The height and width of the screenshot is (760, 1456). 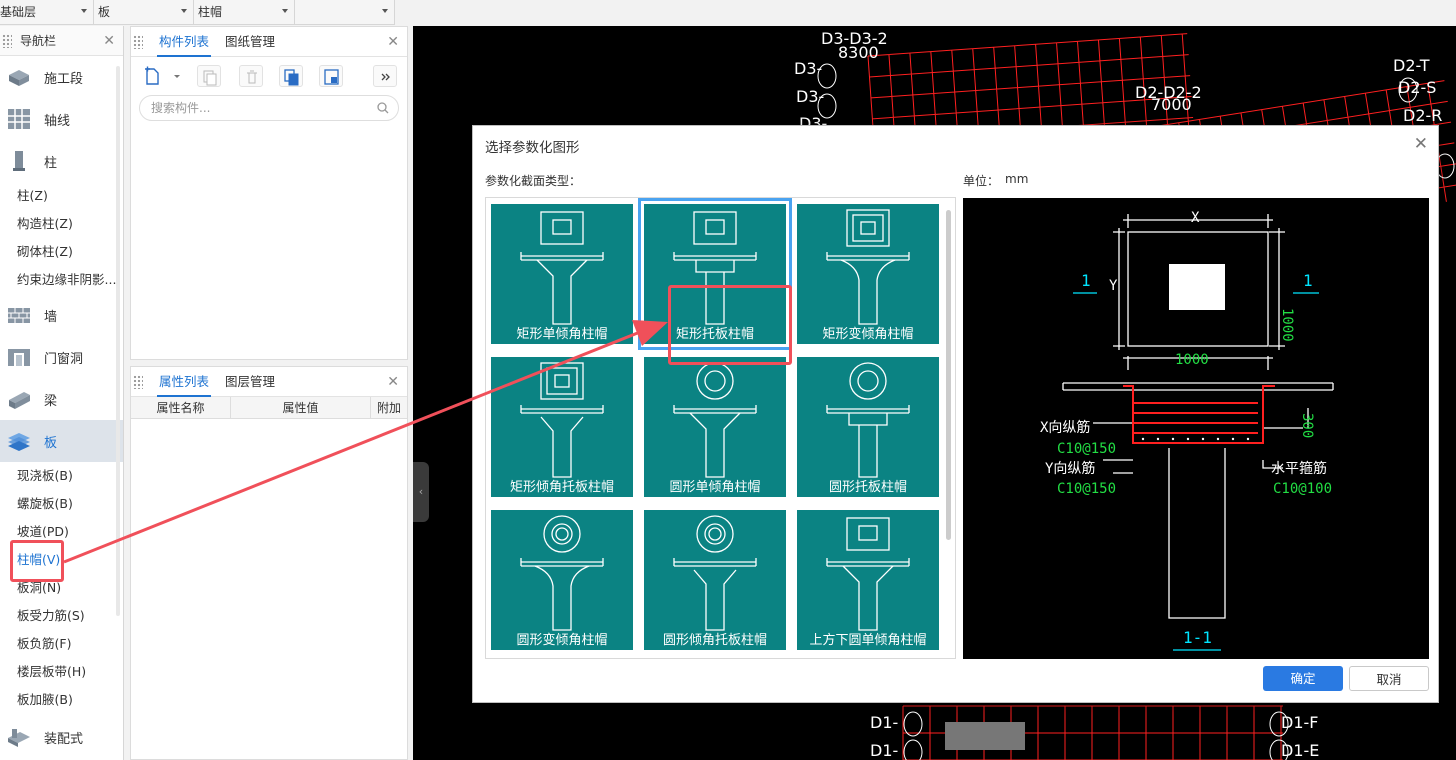 I want to click on delete-icon, so click(x=251, y=76).